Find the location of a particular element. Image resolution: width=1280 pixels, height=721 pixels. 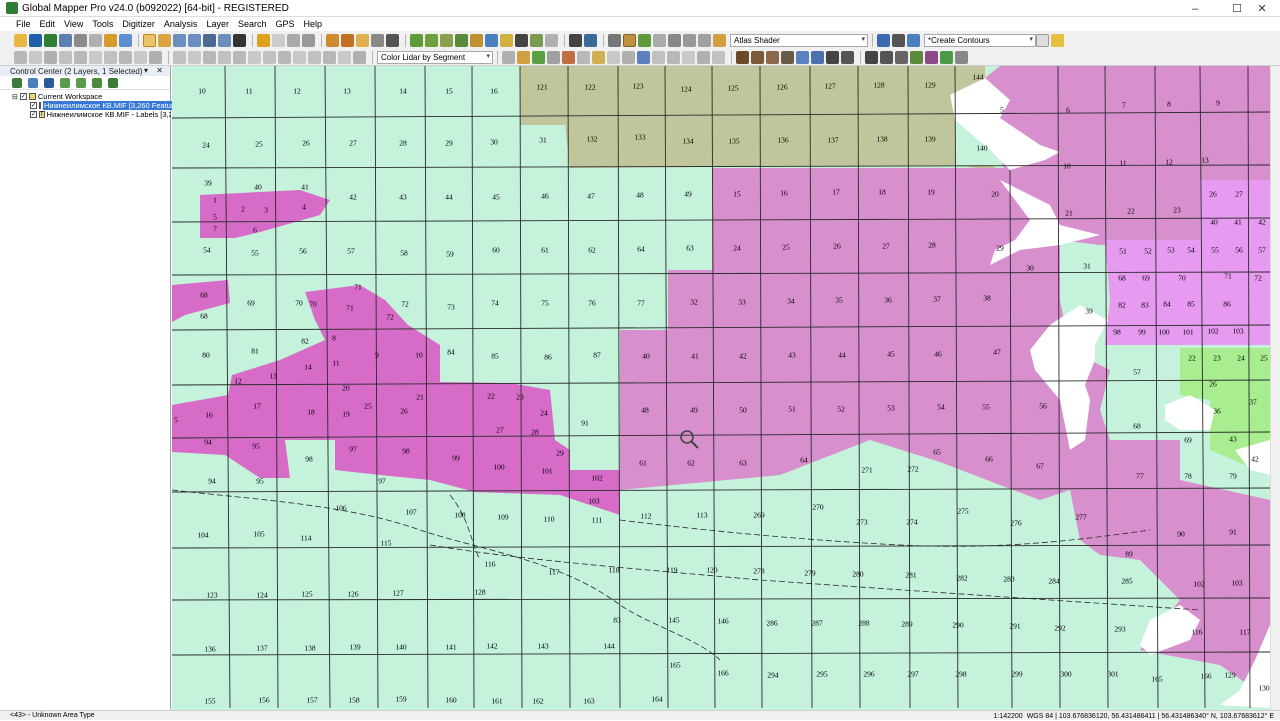

layers-icon is located at coordinates (110, 40).